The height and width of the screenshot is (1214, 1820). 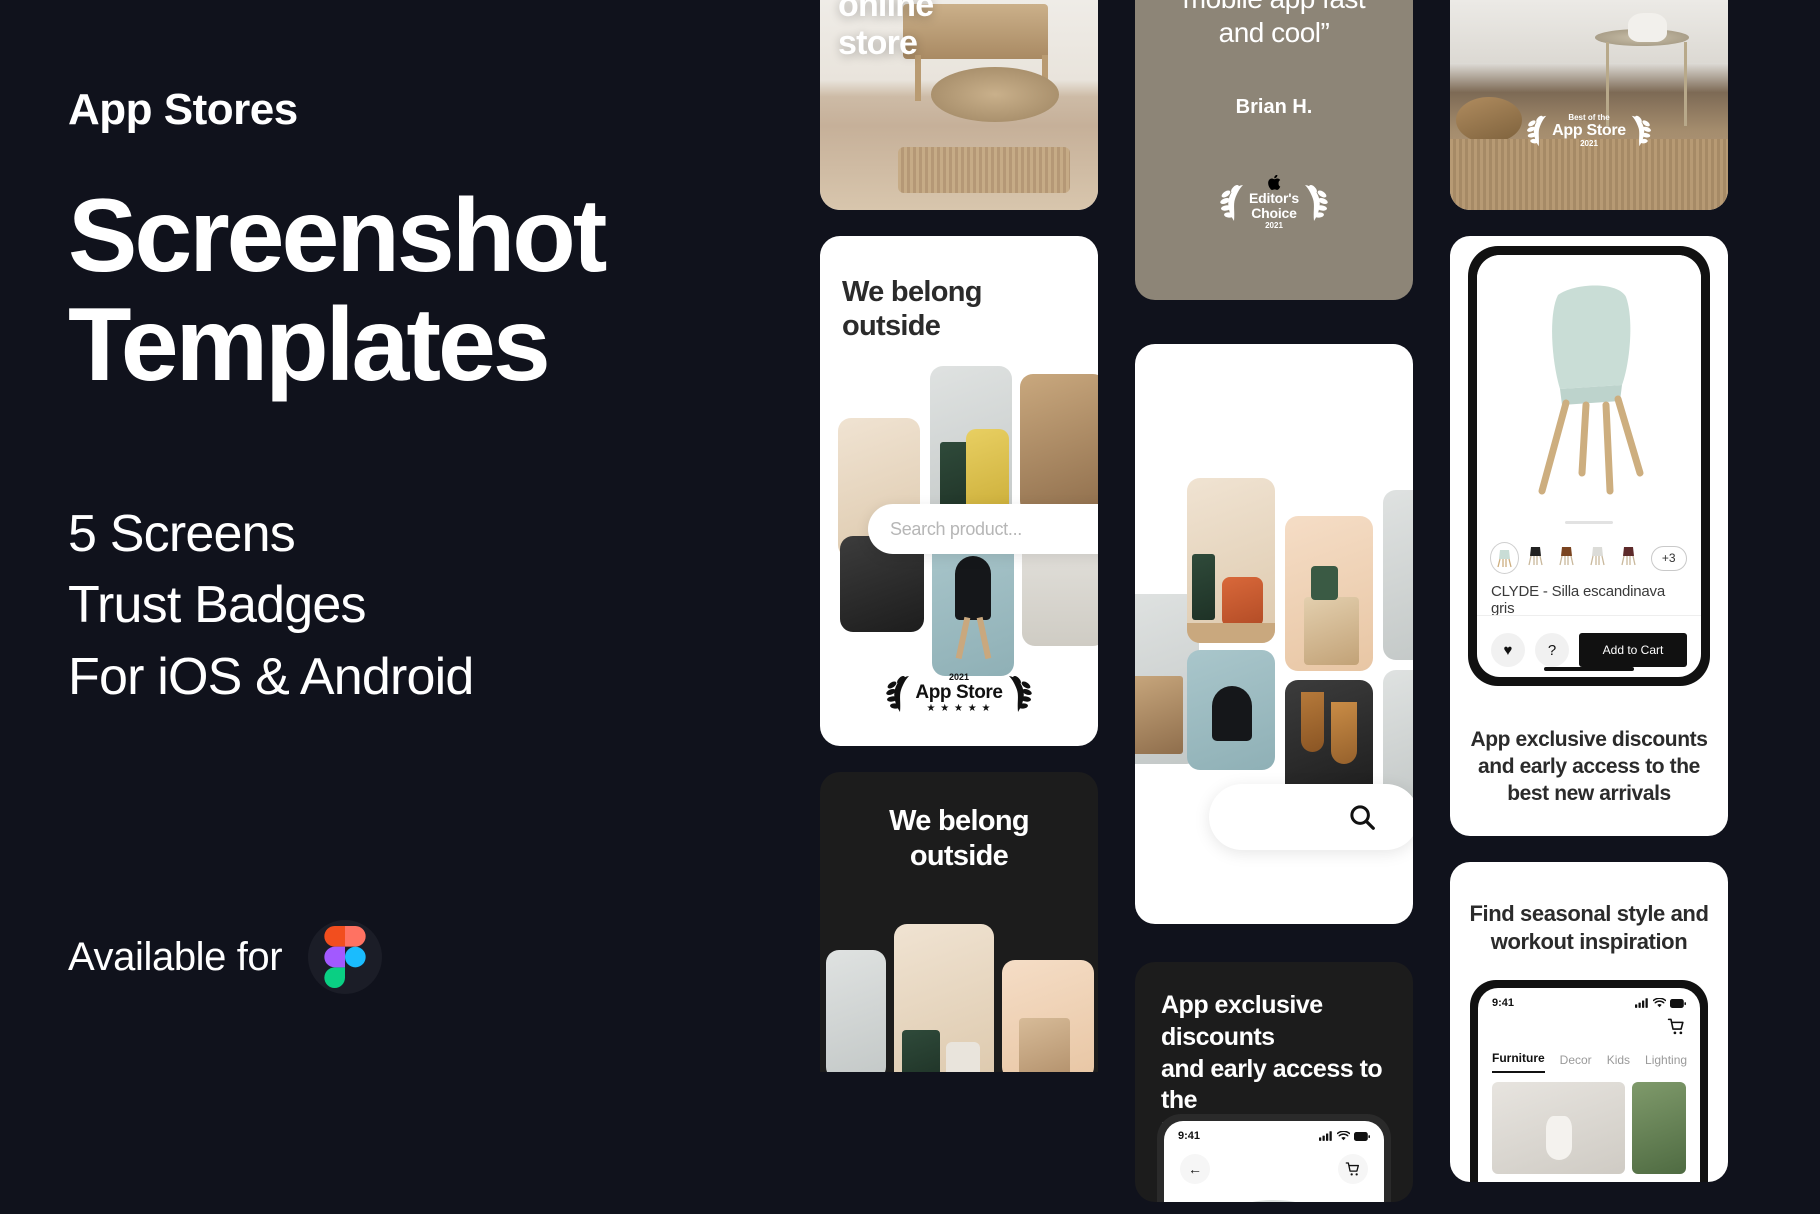 What do you see at coordinates (886, 12) in the screenshot?
I see `hero-line-2: online` at bounding box center [886, 12].